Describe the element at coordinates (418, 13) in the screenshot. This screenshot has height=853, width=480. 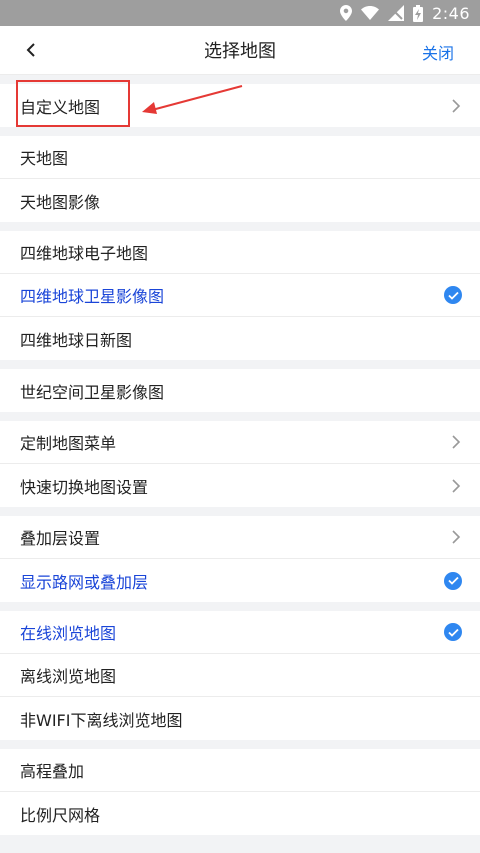
I see `battery-icon` at that location.